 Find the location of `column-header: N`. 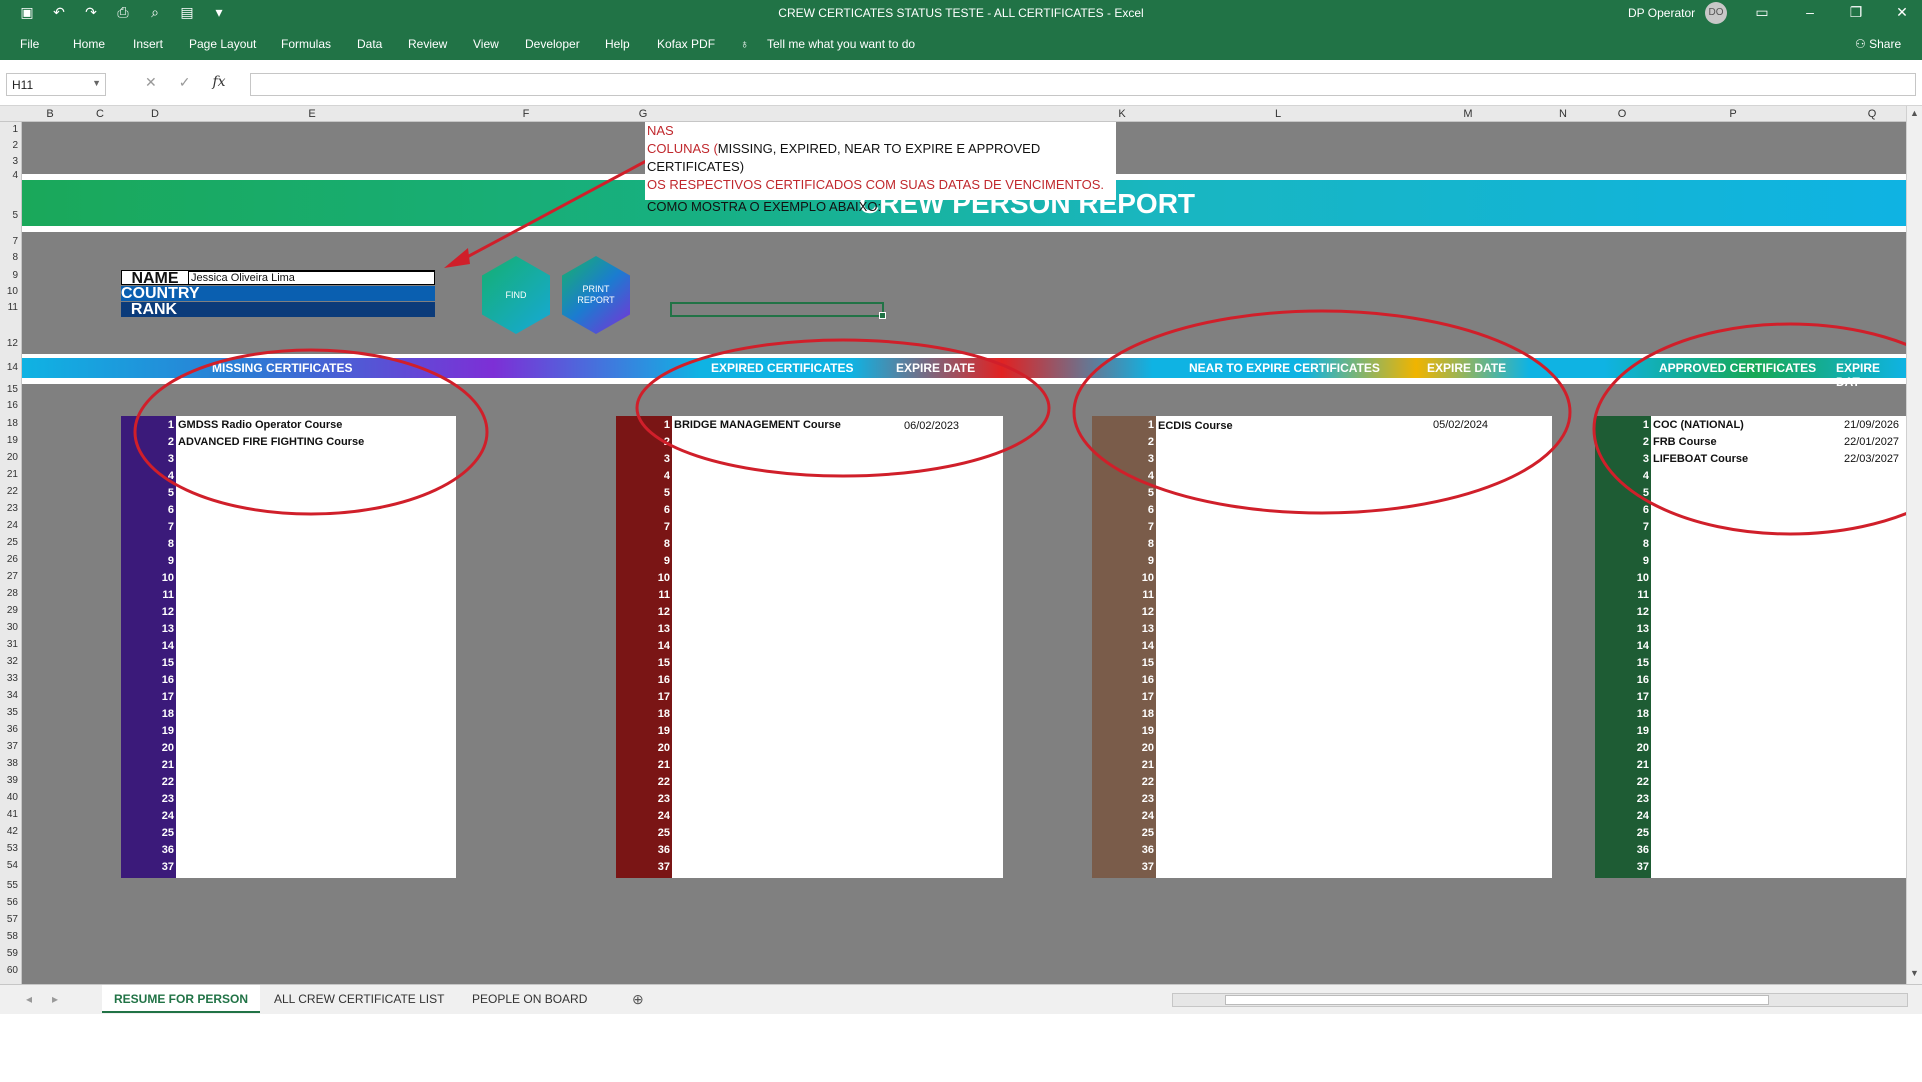

column-header: N is located at coordinates (1563, 114).